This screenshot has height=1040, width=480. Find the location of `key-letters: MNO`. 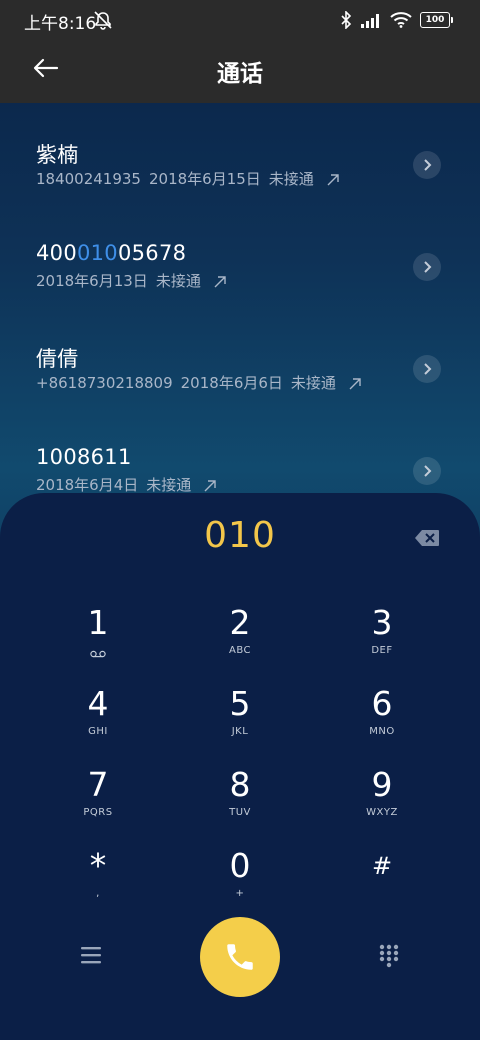

key-letters: MNO is located at coordinates (382, 731).